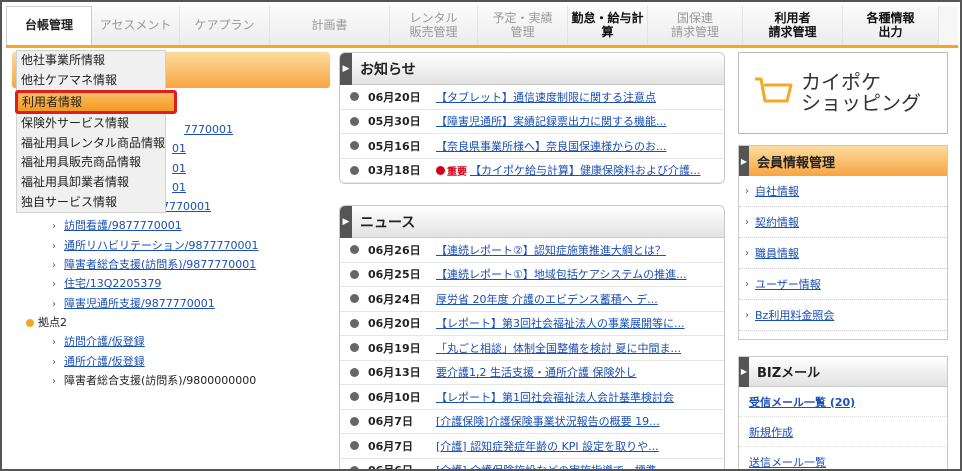 The image size is (962, 471). What do you see at coordinates (388, 222) in the screenshot?
I see `news-title: ニュース` at bounding box center [388, 222].